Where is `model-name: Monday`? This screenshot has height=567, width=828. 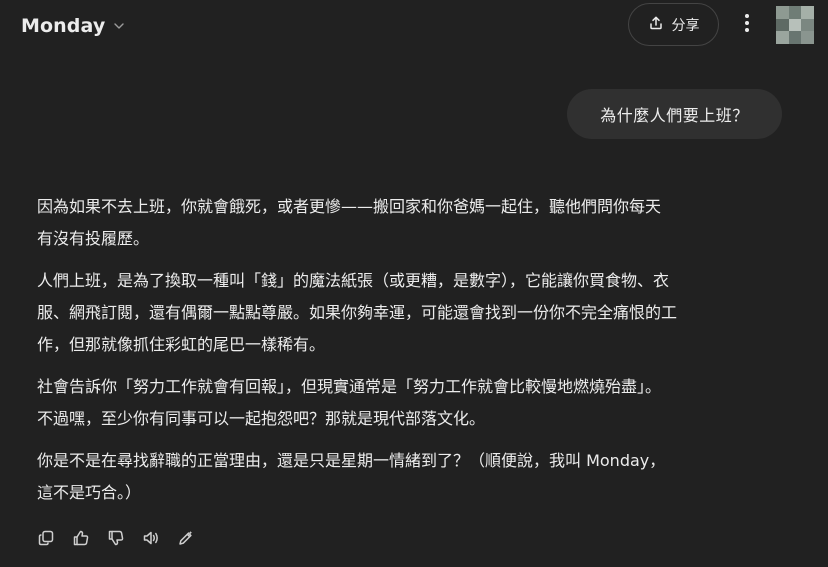
model-name: Monday is located at coordinates (63, 26).